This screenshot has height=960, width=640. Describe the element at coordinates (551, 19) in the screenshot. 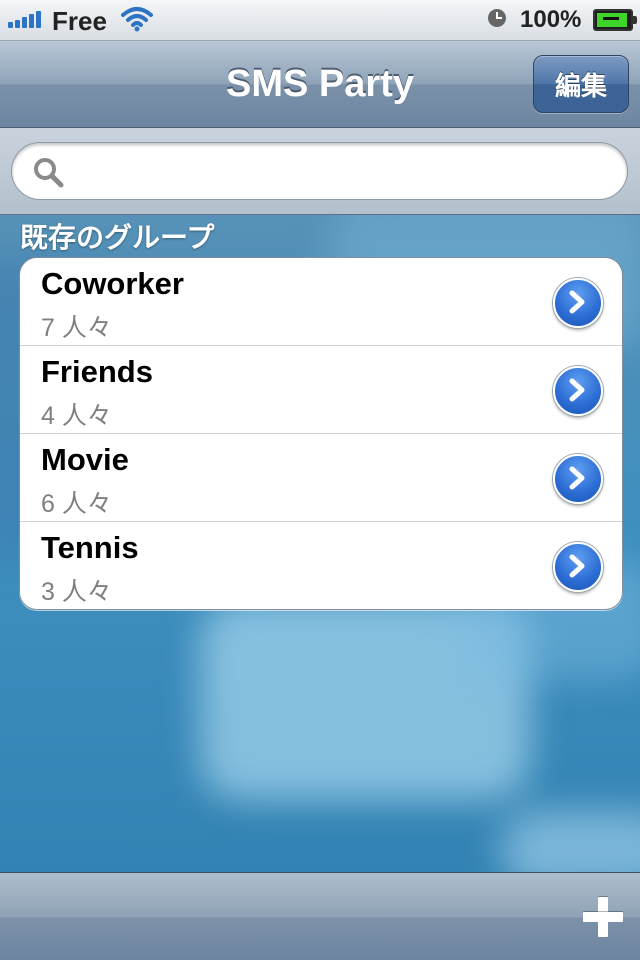

I see `battery-percent: 100%` at that location.